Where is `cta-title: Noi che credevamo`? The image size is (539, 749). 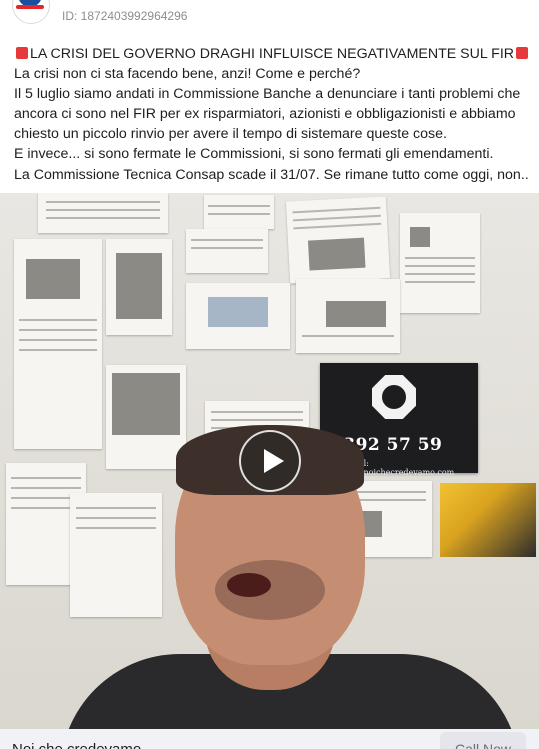
cta-title: Noi che credevamo is located at coordinates (76, 745).